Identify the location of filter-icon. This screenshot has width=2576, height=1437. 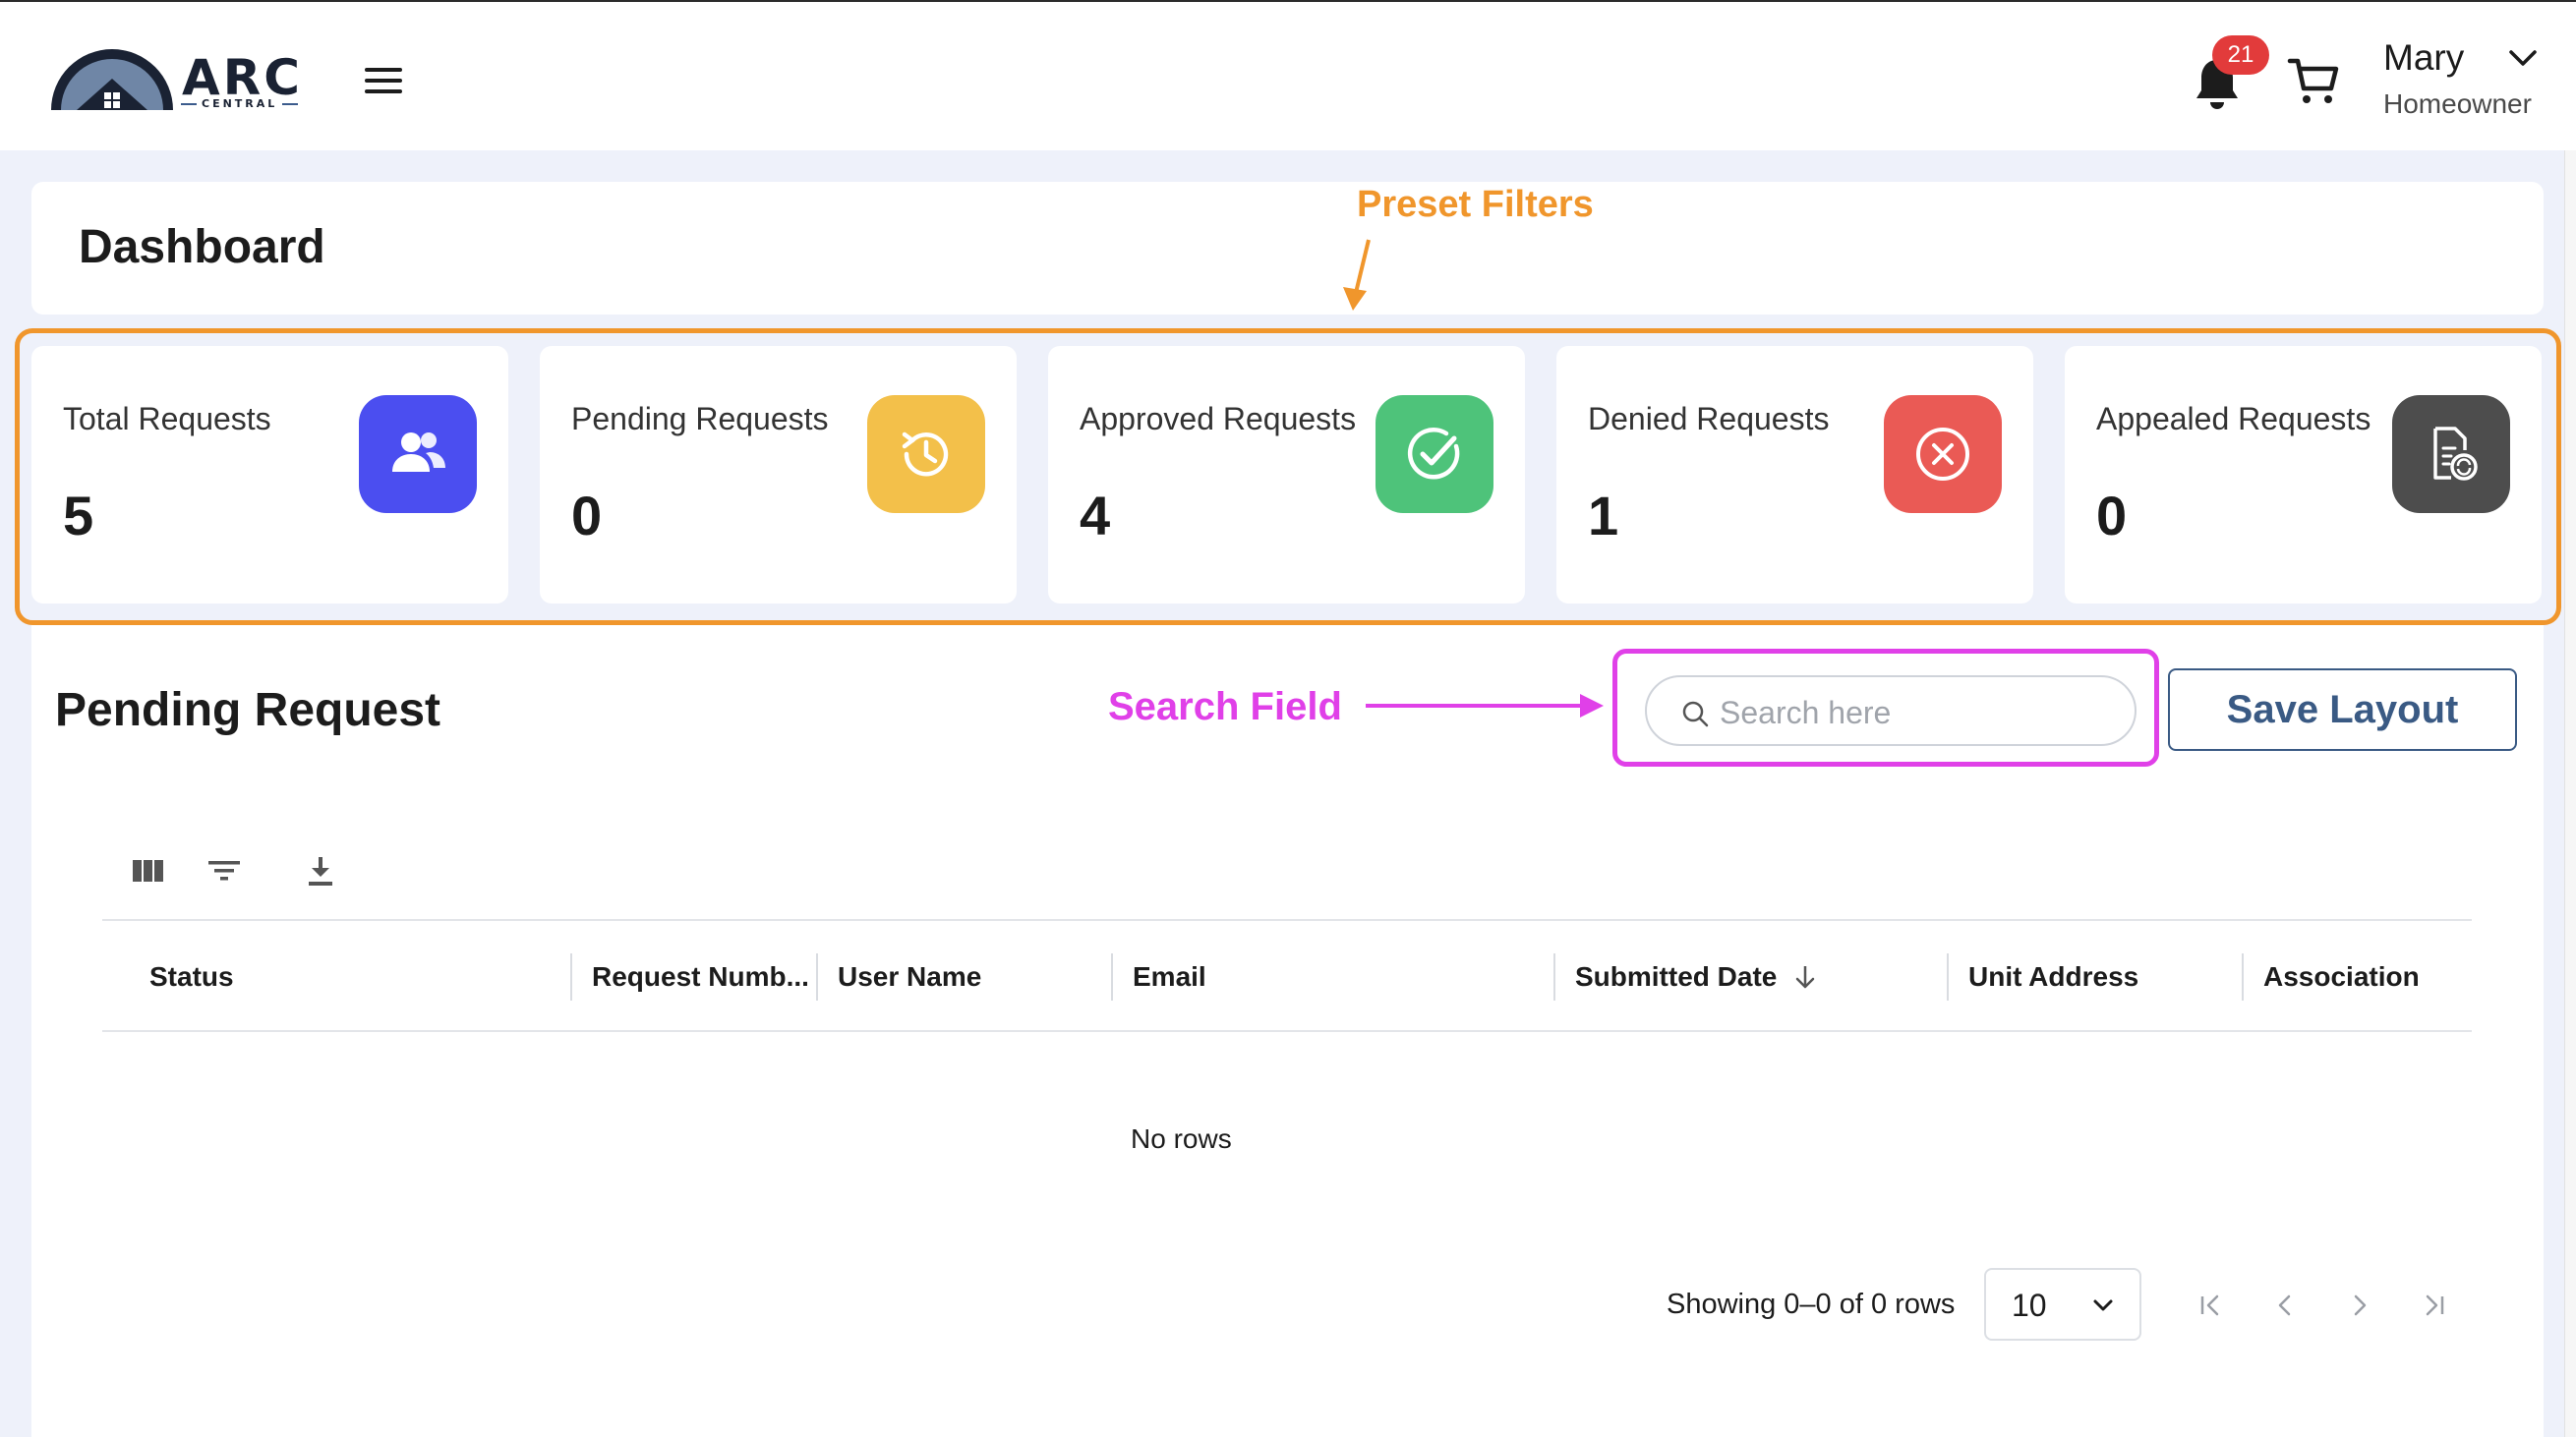
(224, 871).